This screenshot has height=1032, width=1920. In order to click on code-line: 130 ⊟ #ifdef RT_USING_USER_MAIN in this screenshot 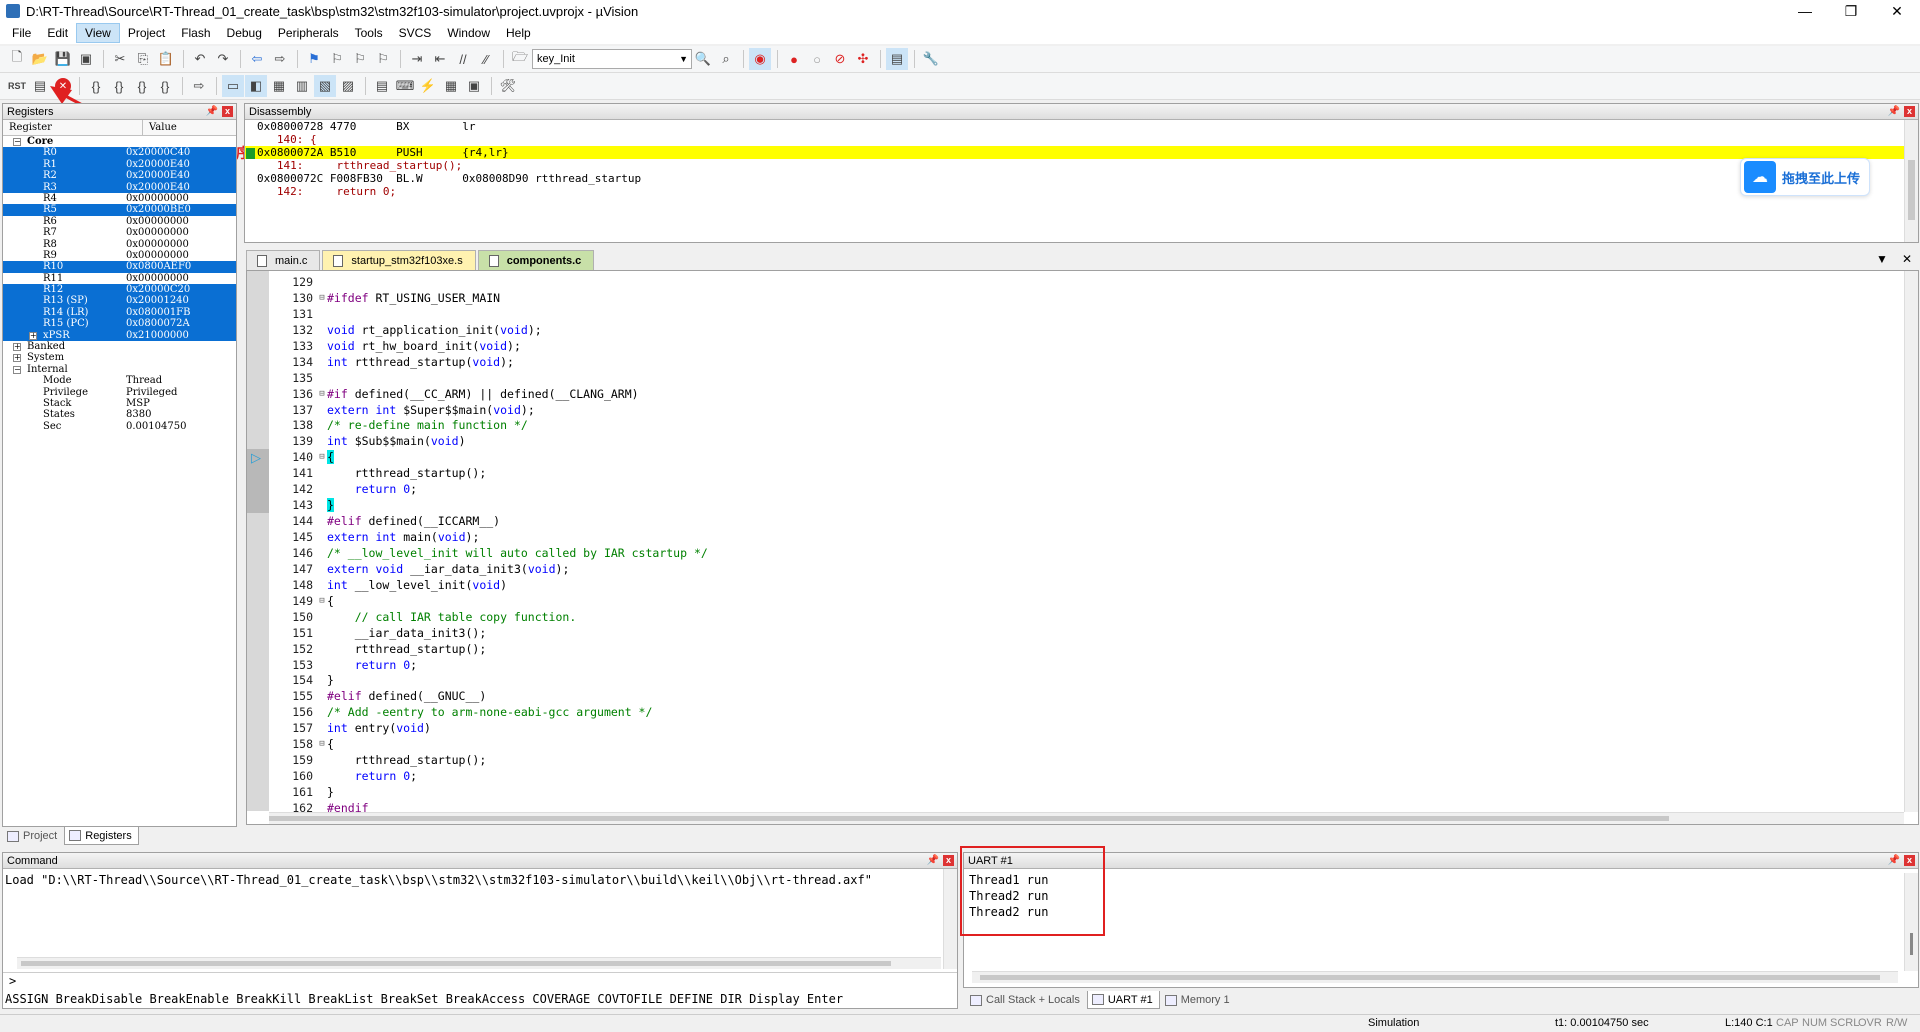, I will do `click(1079, 299)`.